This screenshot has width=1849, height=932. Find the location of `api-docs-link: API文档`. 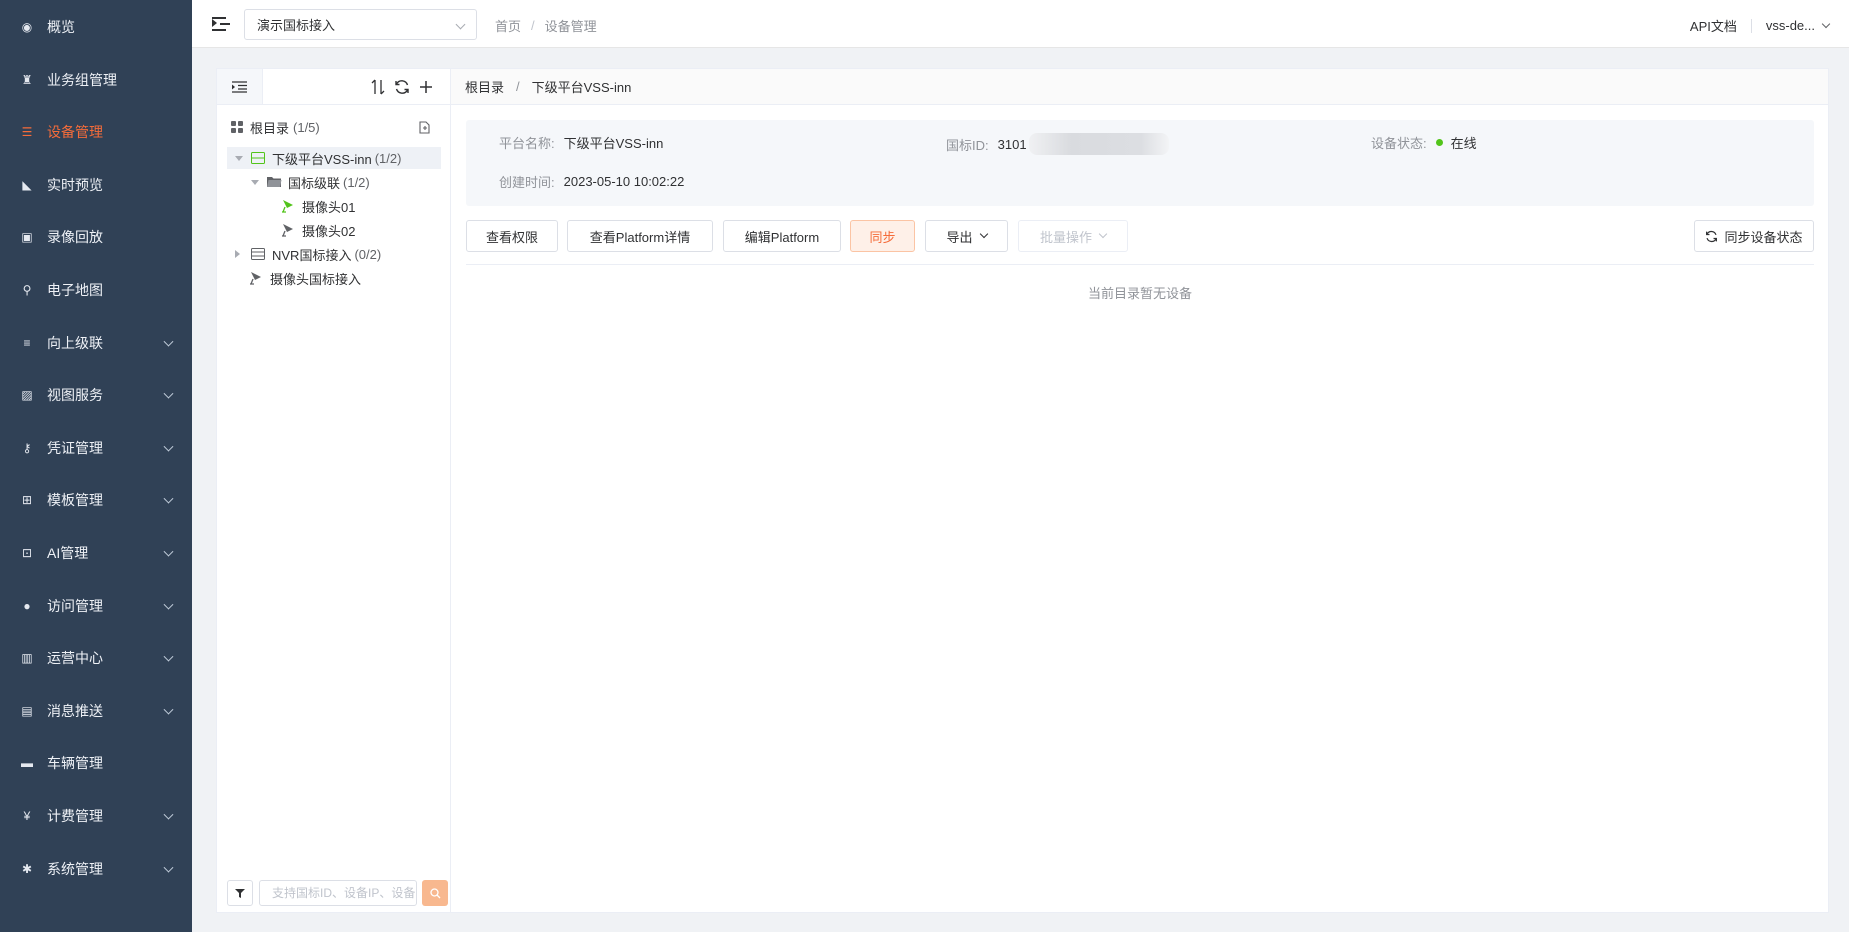

api-docs-link: API文档 is located at coordinates (1713, 25).